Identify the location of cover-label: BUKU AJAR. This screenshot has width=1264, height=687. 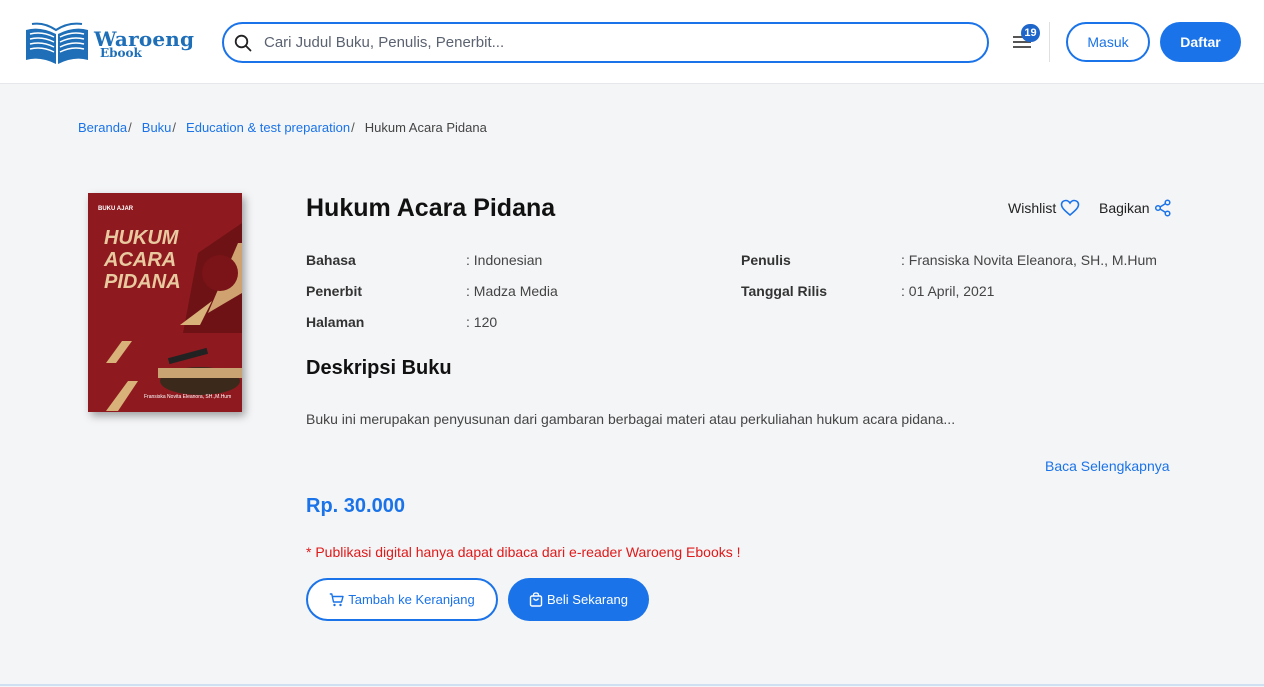
(116, 209).